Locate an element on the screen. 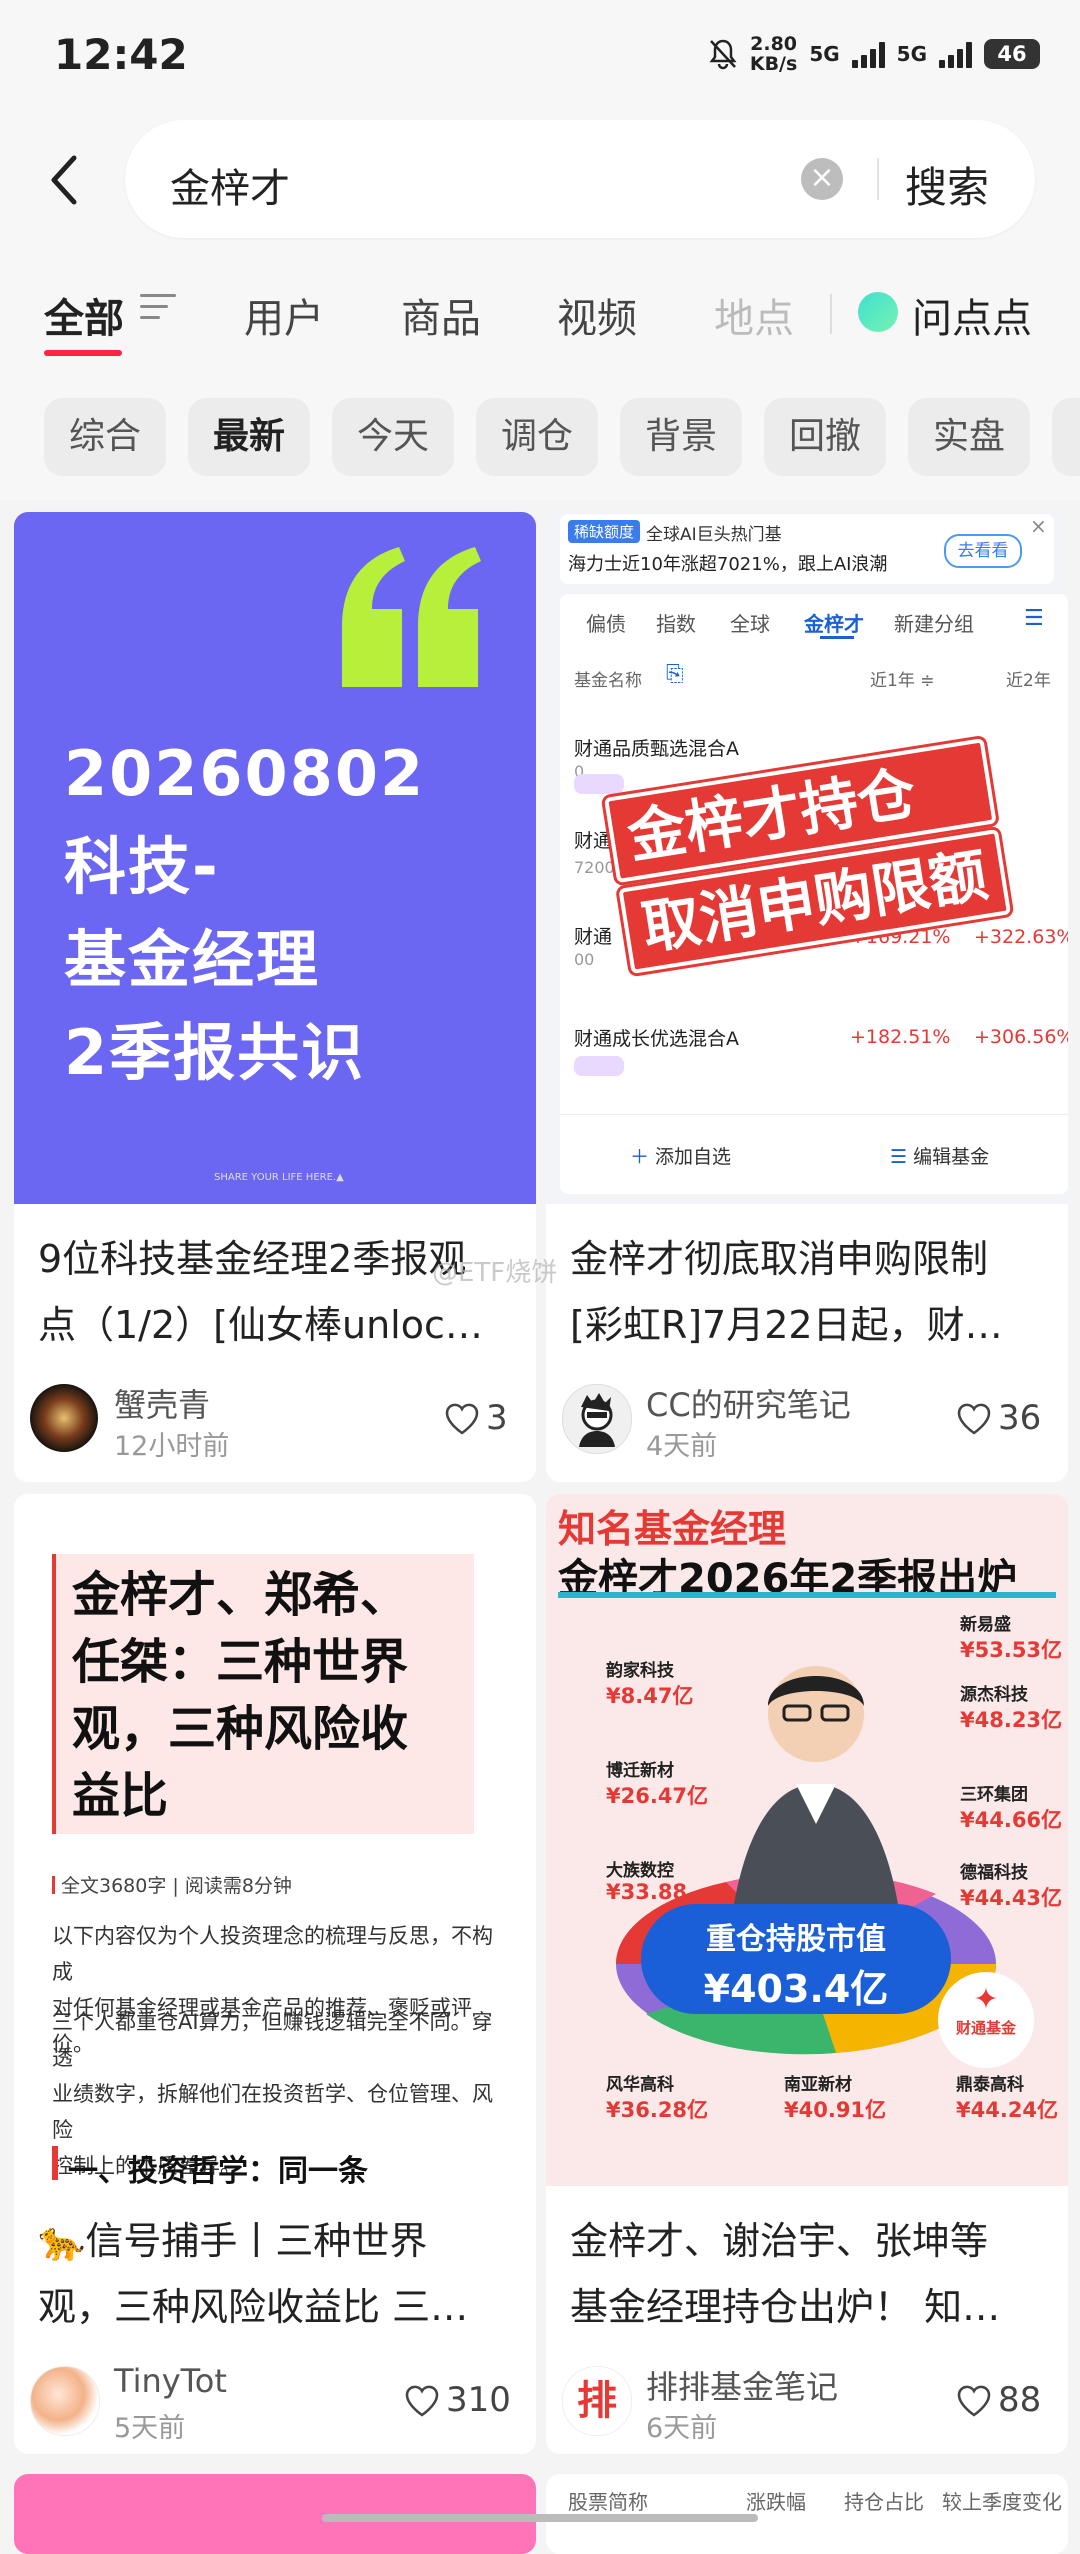 The image size is (1080, 2554). tab-separator is located at coordinates (831, 314).